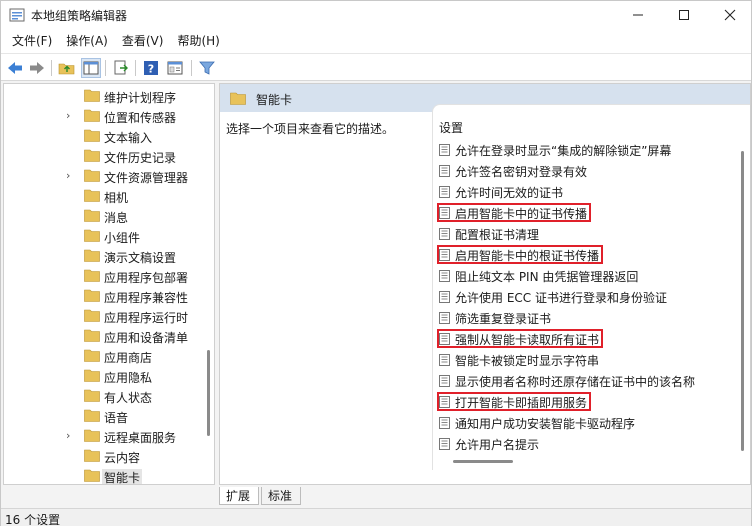 The height and width of the screenshot is (526, 752). What do you see at coordinates (102, 436) in the screenshot?
I see `tree-item: › 远程桌面服务` at bounding box center [102, 436].